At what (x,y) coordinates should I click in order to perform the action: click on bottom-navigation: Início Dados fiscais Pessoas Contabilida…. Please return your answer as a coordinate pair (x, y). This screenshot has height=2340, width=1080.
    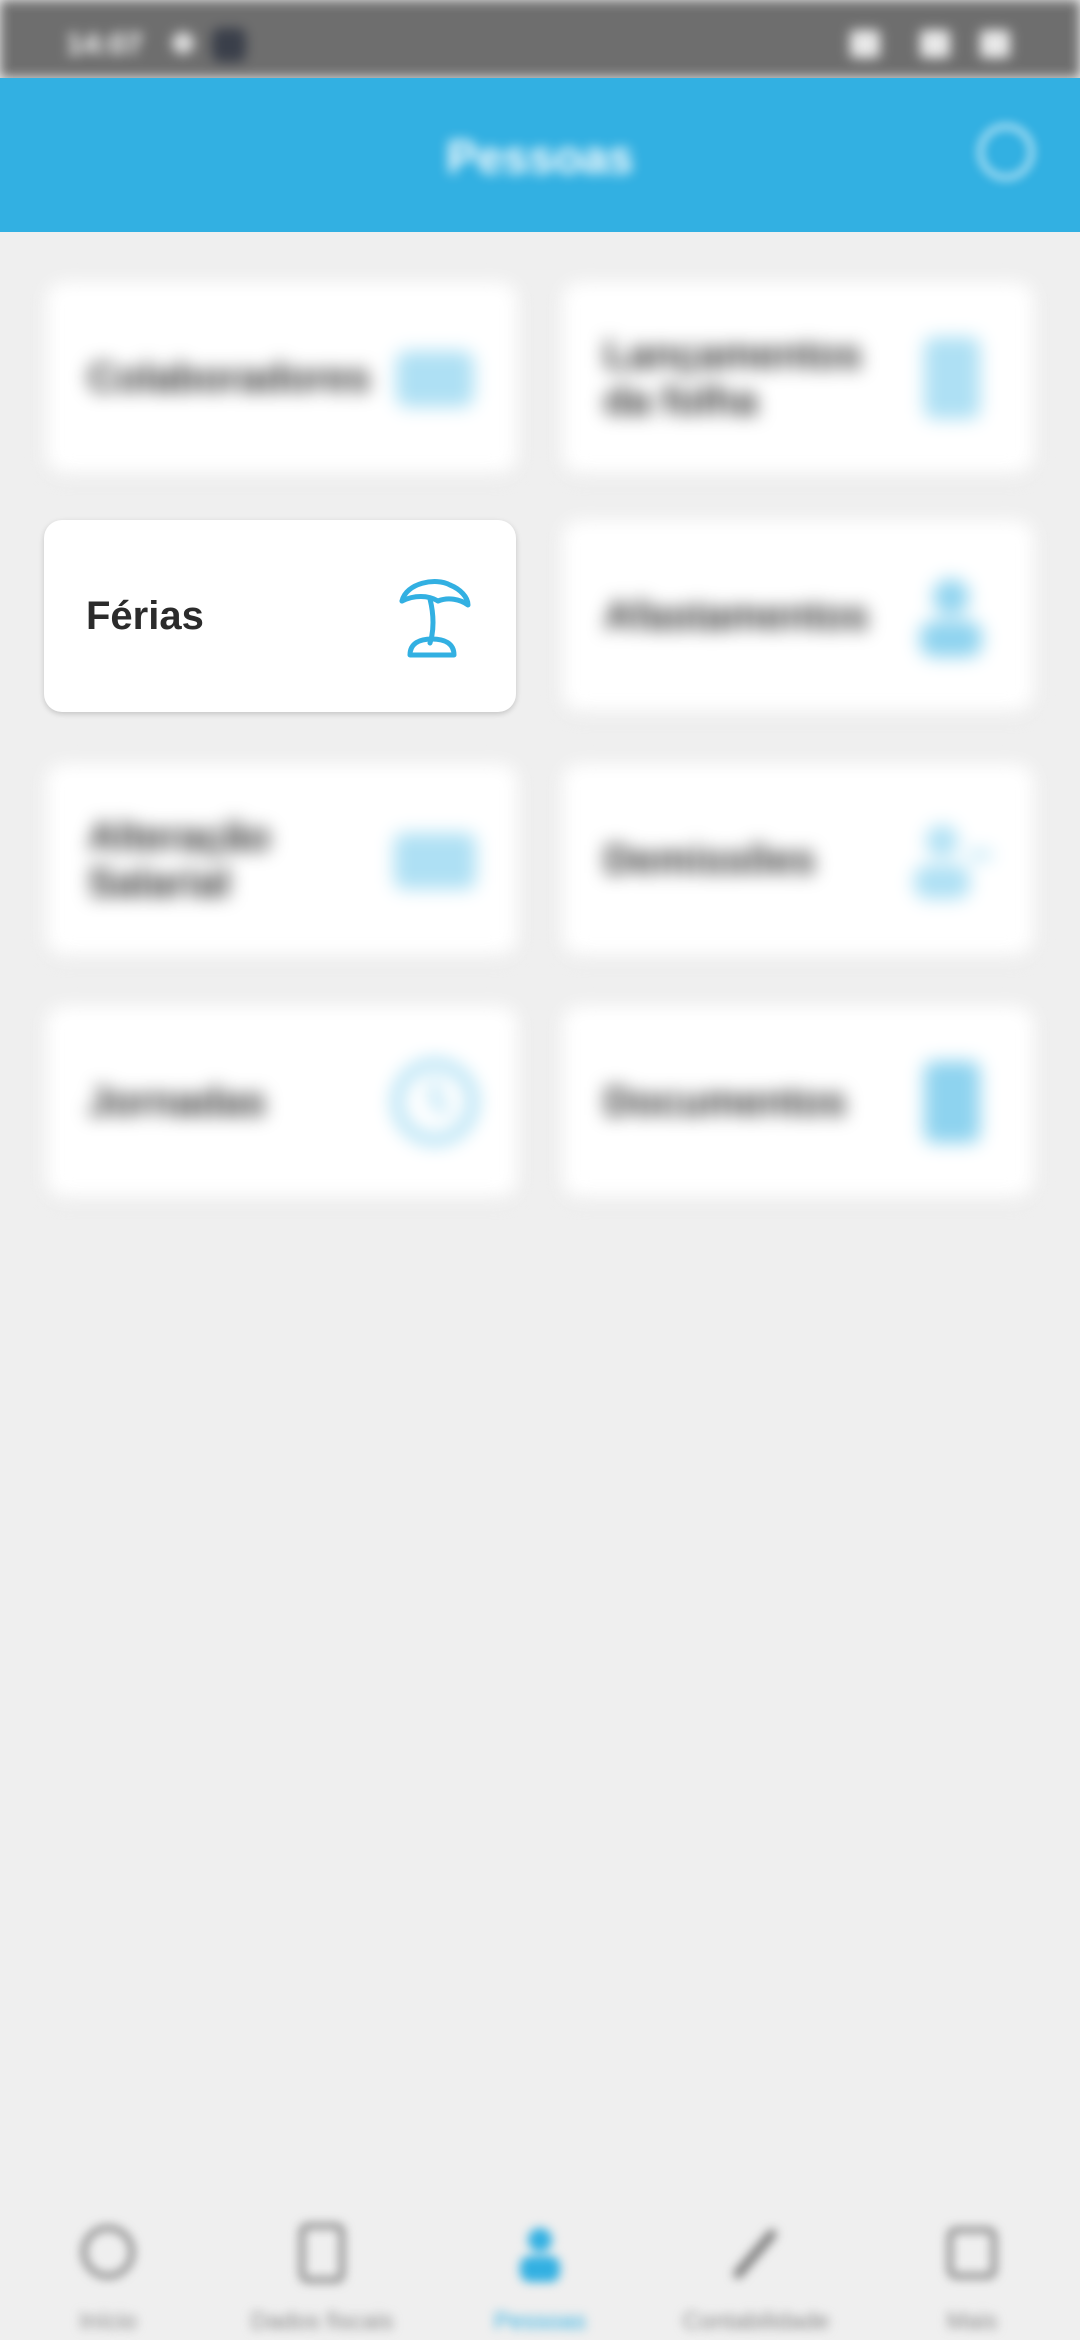
    Looking at the image, I should click on (540, 2270).